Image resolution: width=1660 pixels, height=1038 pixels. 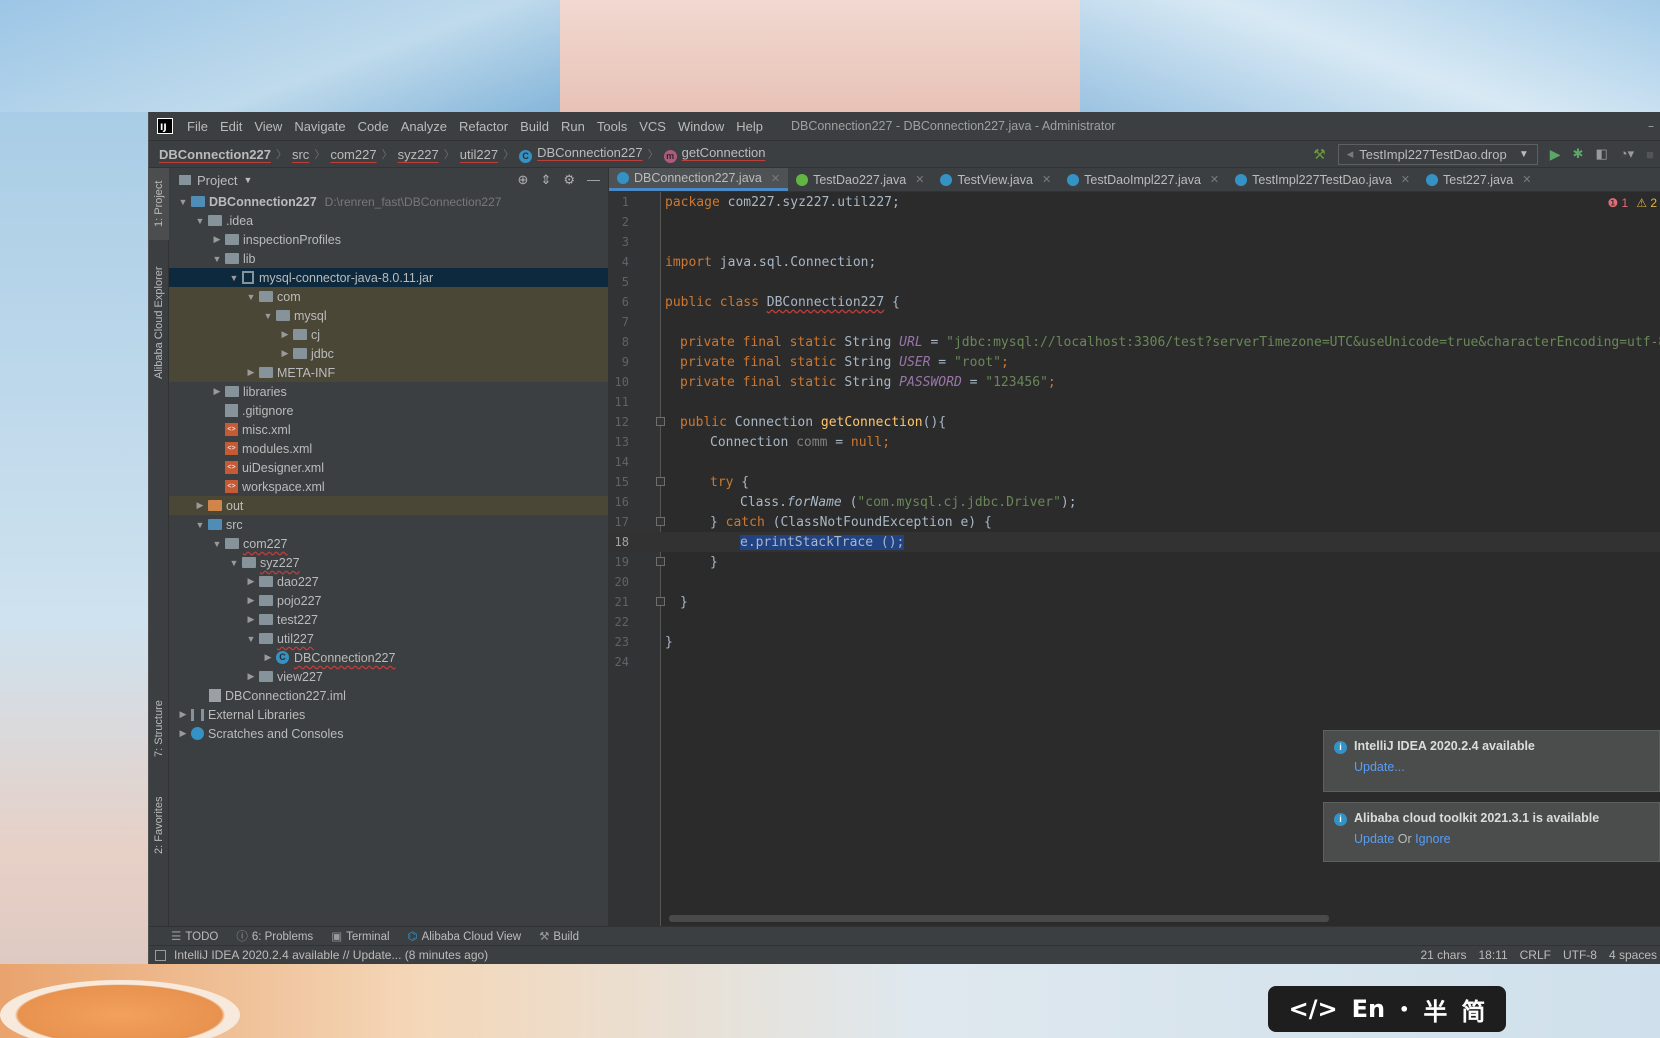 What do you see at coordinates (1437, 154) in the screenshot?
I see `run-configuration-select: ◂ TestImpl227TestDao.drop ▼` at bounding box center [1437, 154].